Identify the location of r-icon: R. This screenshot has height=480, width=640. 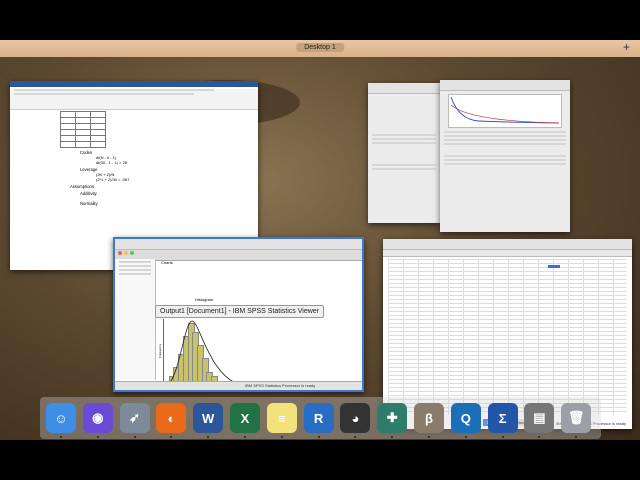
(318, 418).